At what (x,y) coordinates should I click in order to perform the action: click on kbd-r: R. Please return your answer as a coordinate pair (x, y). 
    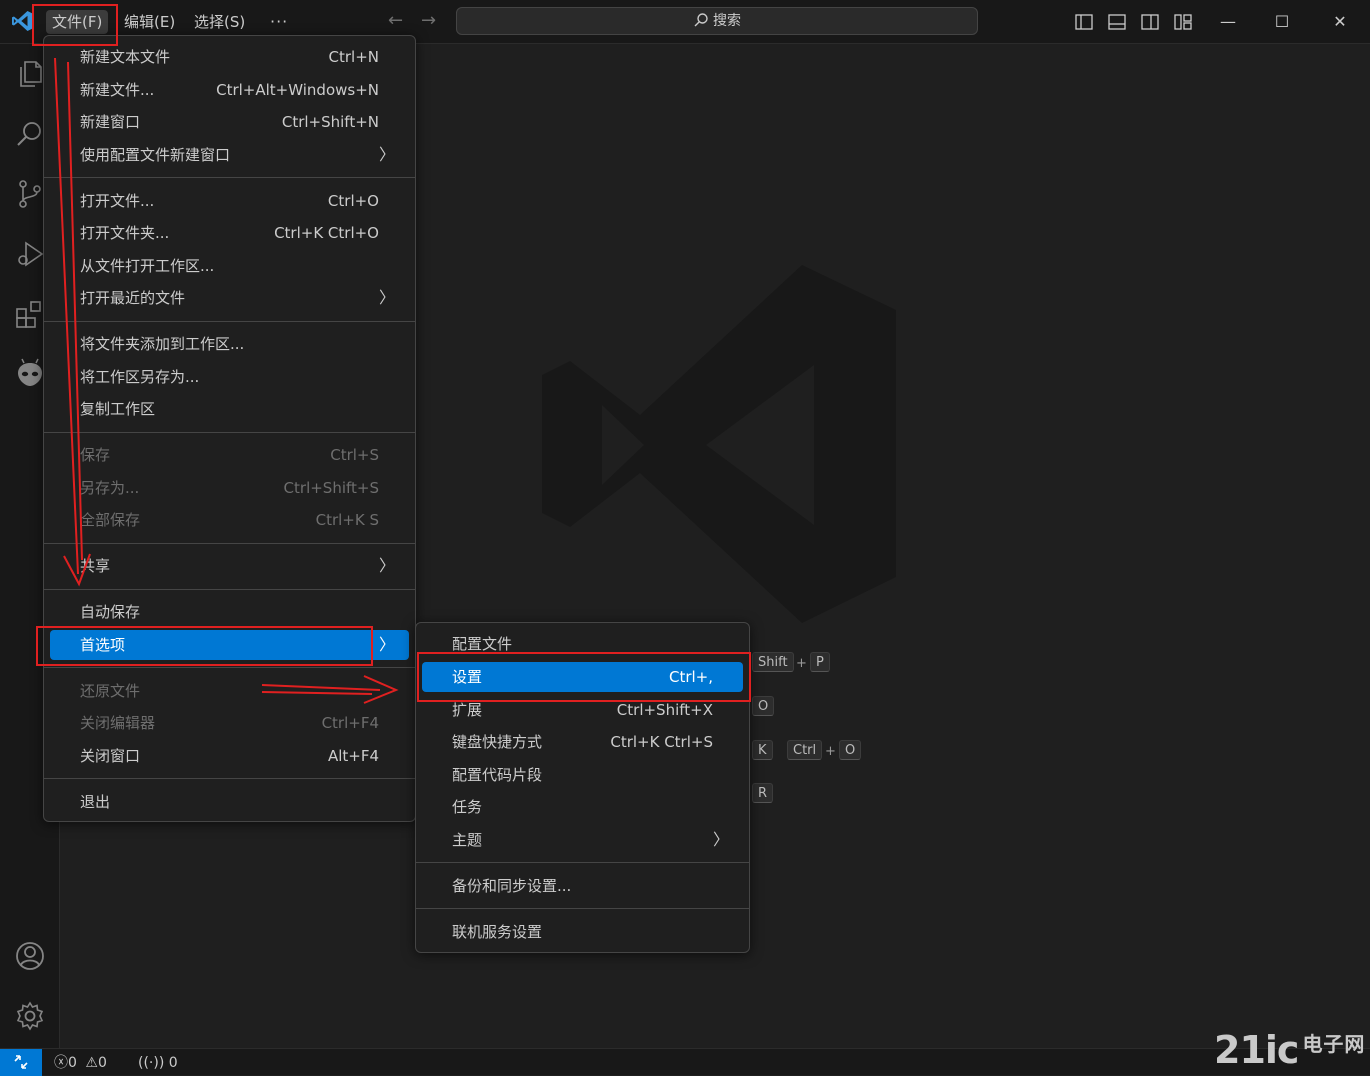
    Looking at the image, I should click on (763, 793).